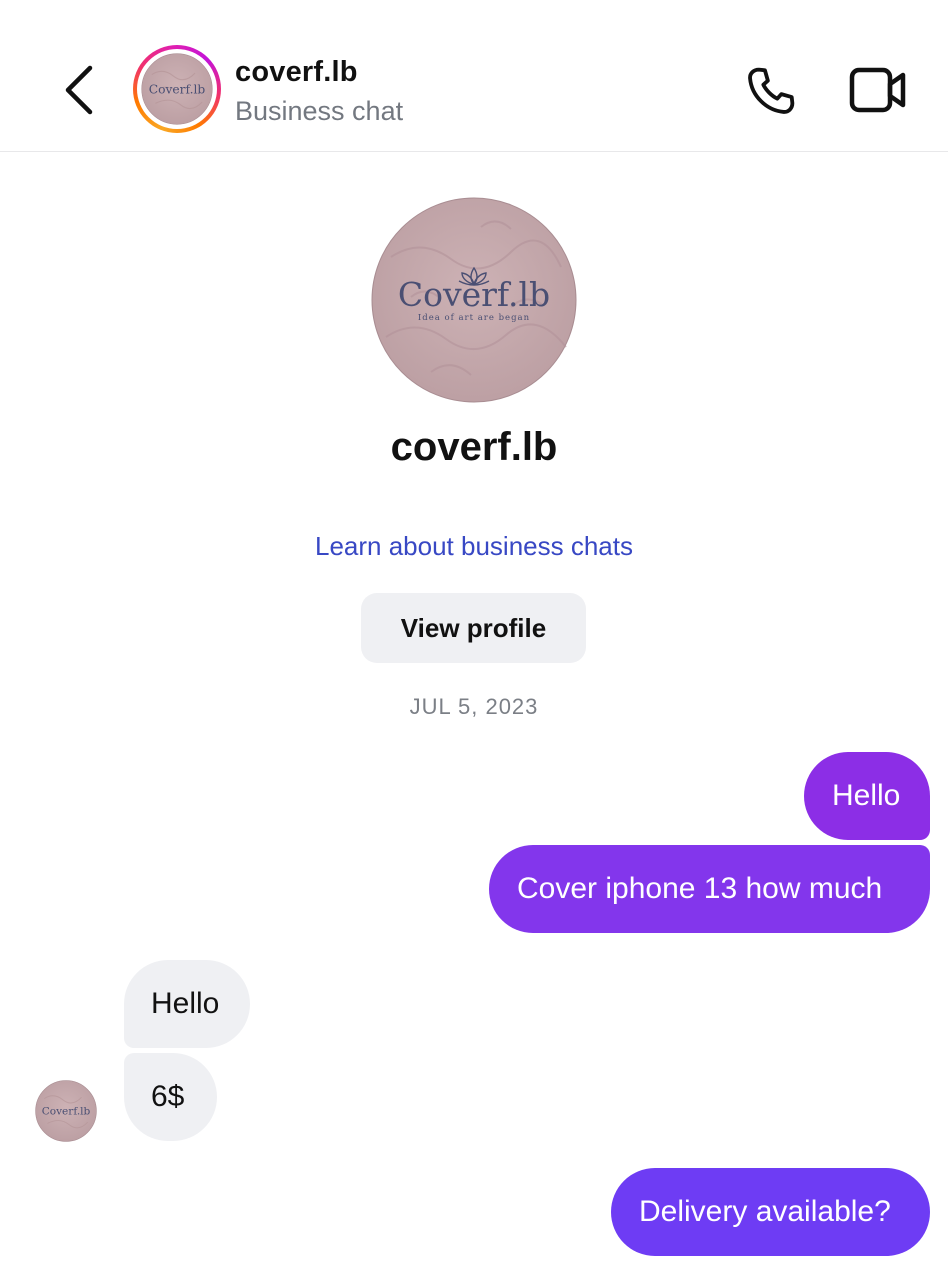 This screenshot has height=1280, width=948. Describe the element at coordinates (170, 1097) in the screenshot. I see `incoming-message: 6$` at that location.